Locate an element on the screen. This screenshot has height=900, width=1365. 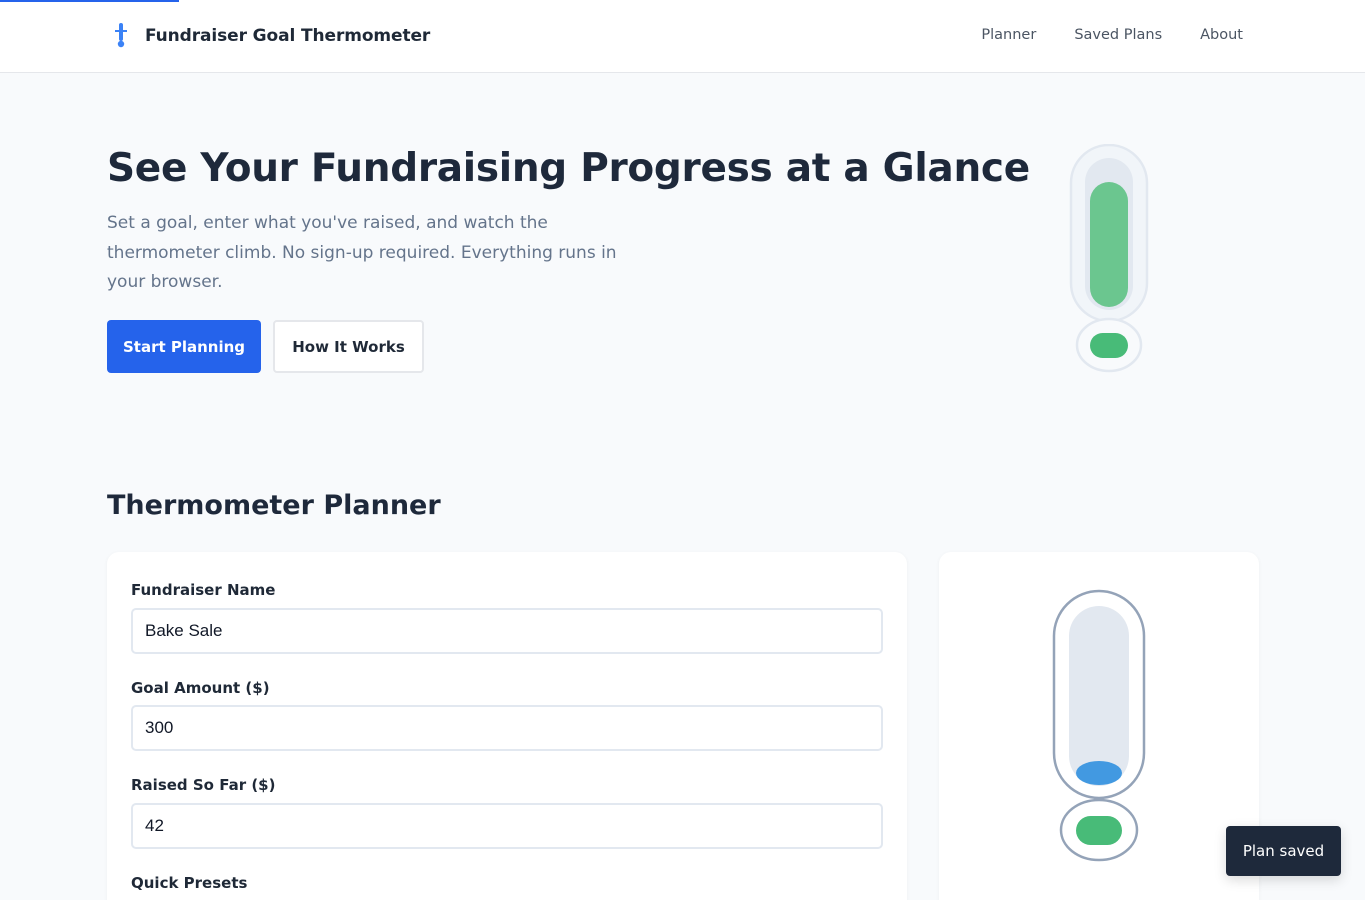
main-nav: Planner Saved Plans About is located at coordinates (1112, 35).